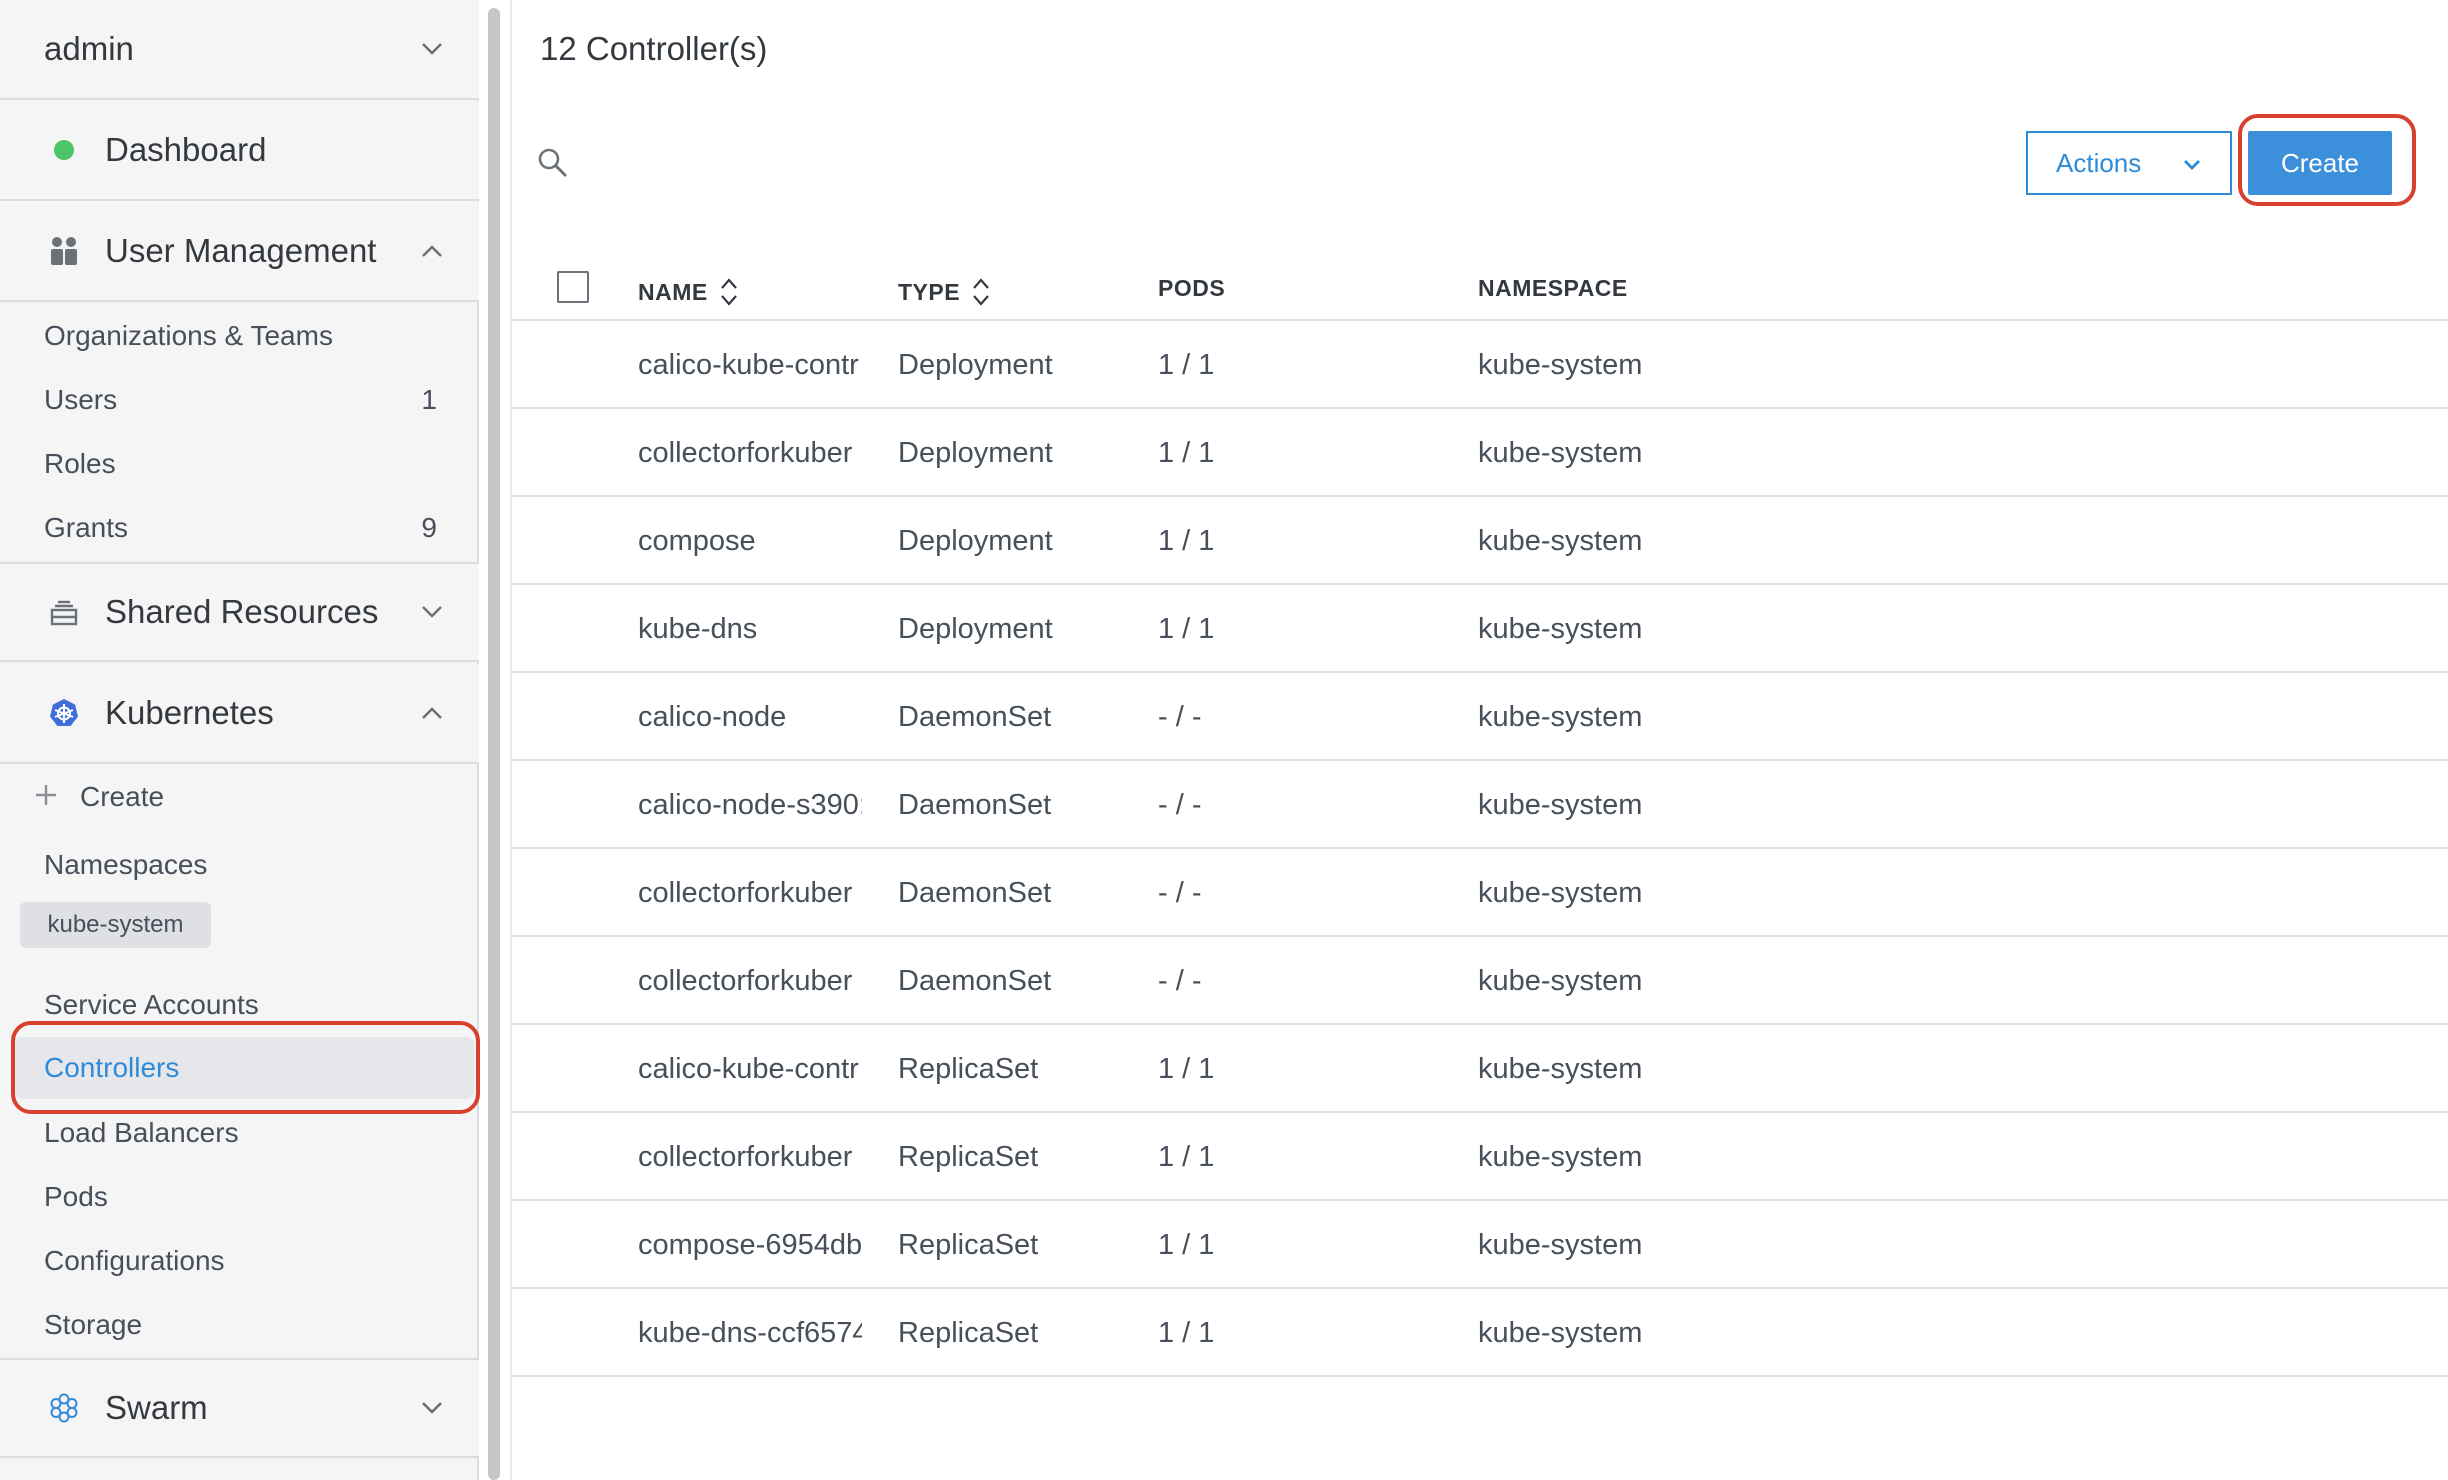 This screenshot has height=1480, width=2448. What do you see at coordinates (115, 925) in the screenshot?
I see `namespace-chip: kube-system` at bounding box center [115, 925].